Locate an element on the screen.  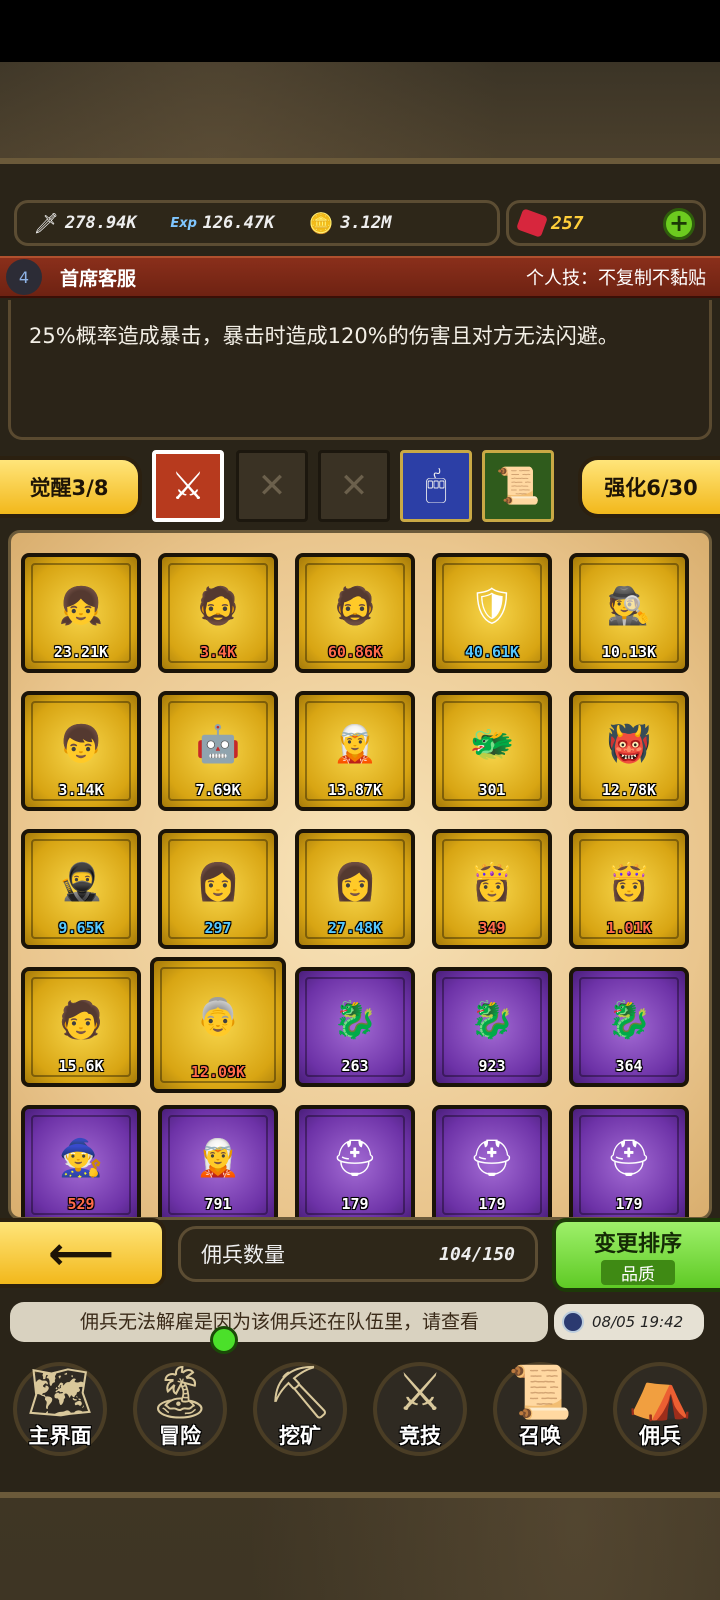
hero-power-value: 10.13K is located at coordinates (629, 652).